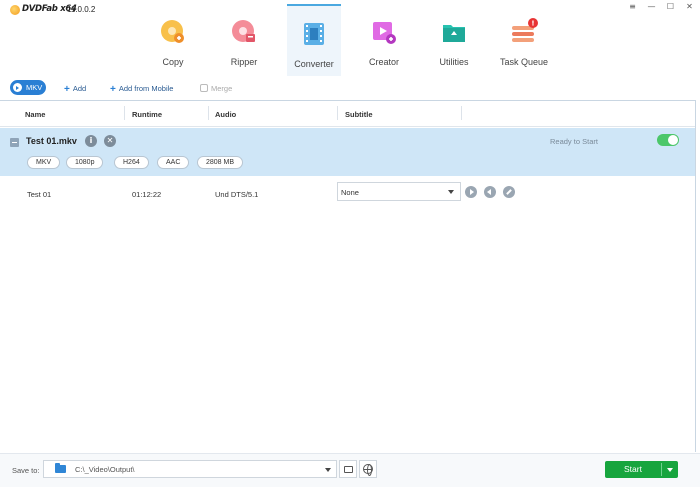  What do you see at coordinates (532, 24) in the screenshot?
I see `task-queue-badge: !` at bounding box center [532, 24].